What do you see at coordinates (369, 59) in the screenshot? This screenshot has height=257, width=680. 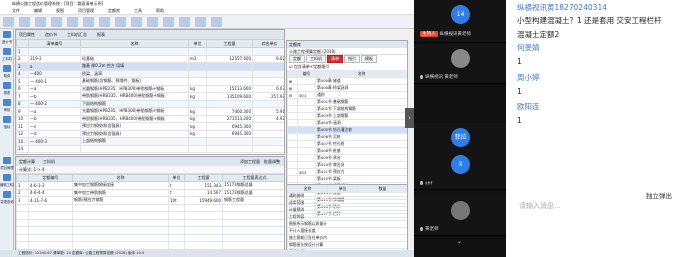 I see `library-tab: 模板` at bounding box center [369, 59].